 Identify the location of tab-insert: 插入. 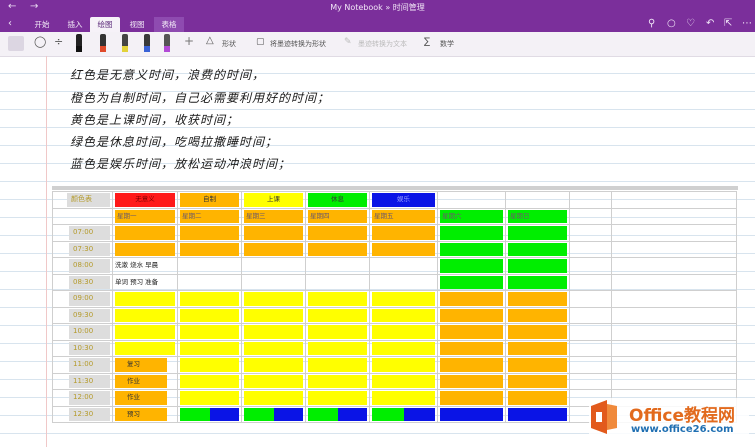
(75, 24).